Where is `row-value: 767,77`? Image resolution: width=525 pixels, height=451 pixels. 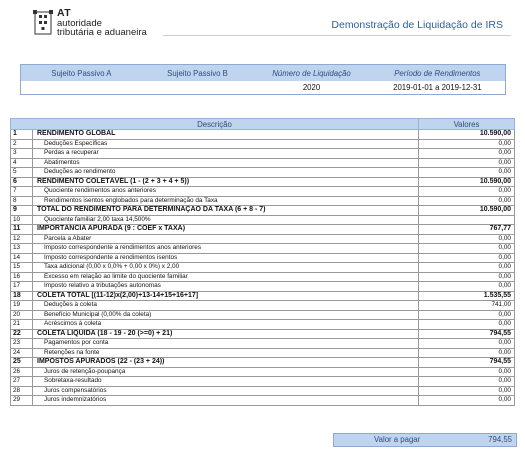
row-value: 767,77 is located at coordinates (466, 229).